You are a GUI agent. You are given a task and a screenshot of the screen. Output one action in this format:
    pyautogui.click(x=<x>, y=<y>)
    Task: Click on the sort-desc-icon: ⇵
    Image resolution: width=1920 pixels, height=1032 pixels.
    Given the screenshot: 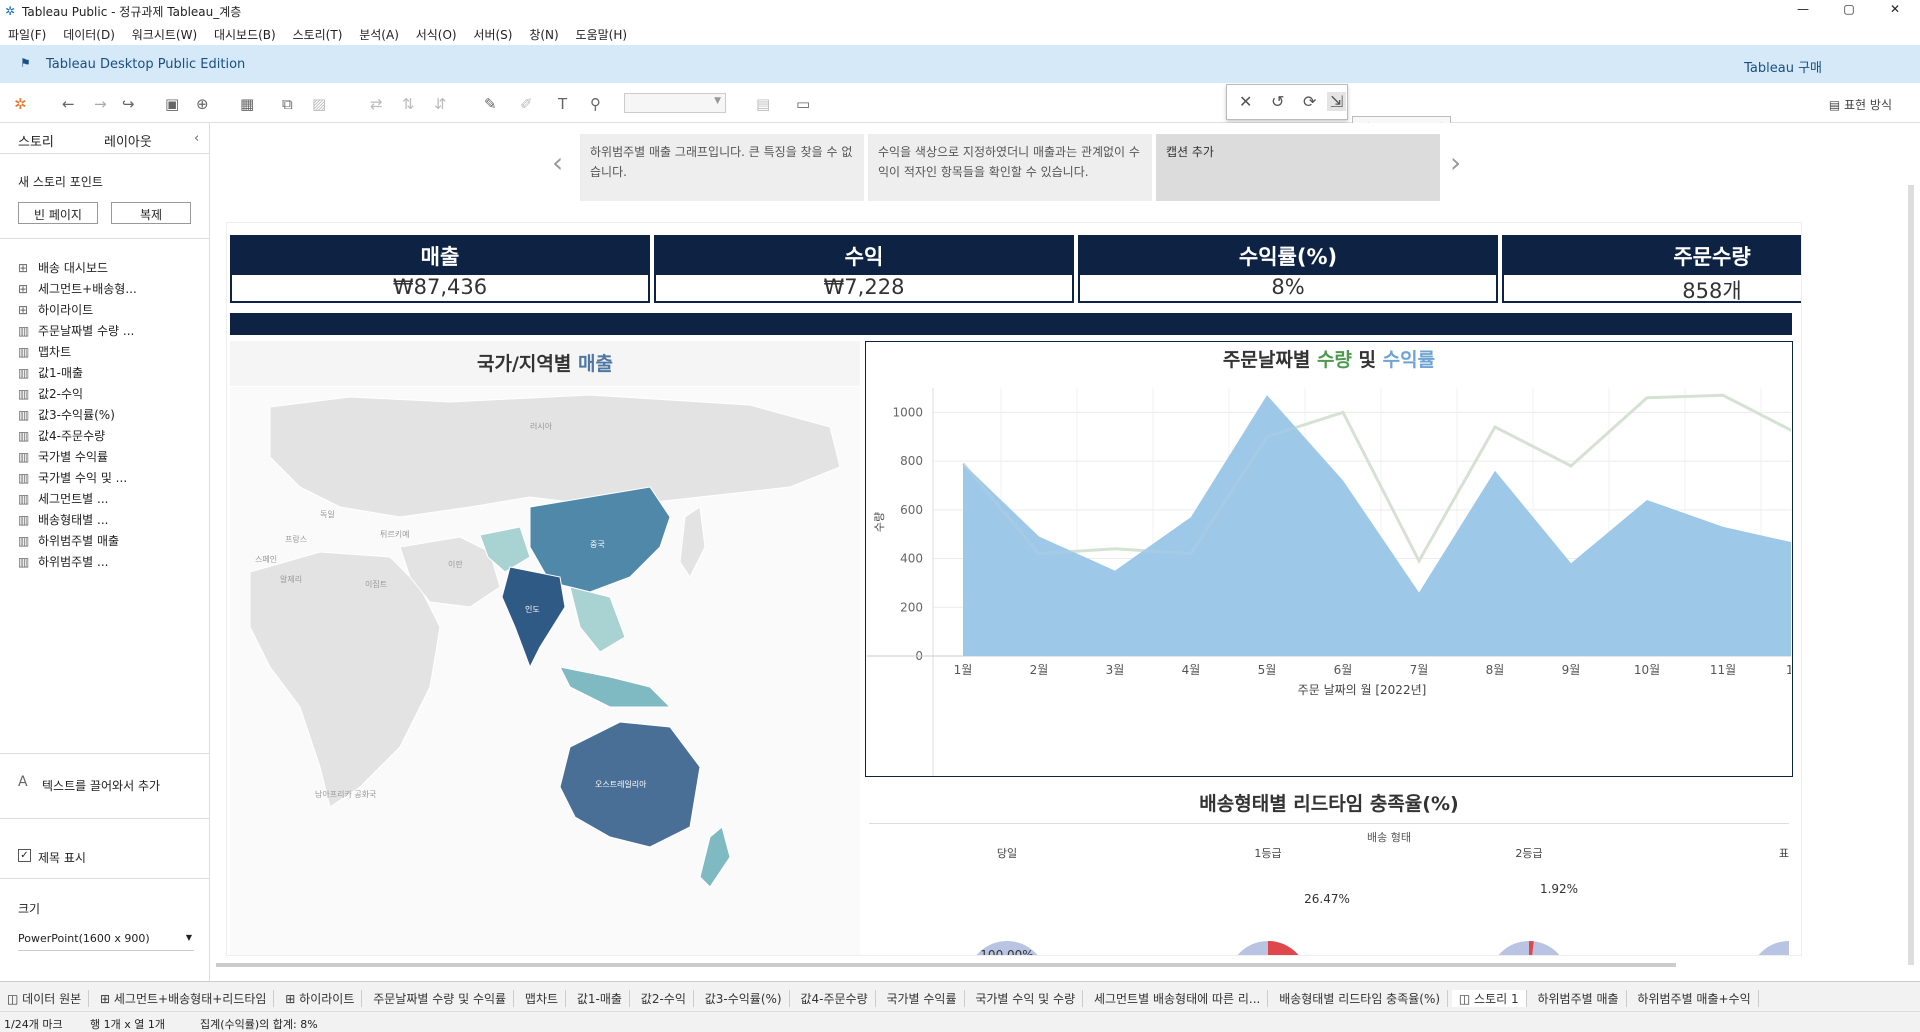 What is the action you would take?
    pyautogui.click(x=440, y=104)
    